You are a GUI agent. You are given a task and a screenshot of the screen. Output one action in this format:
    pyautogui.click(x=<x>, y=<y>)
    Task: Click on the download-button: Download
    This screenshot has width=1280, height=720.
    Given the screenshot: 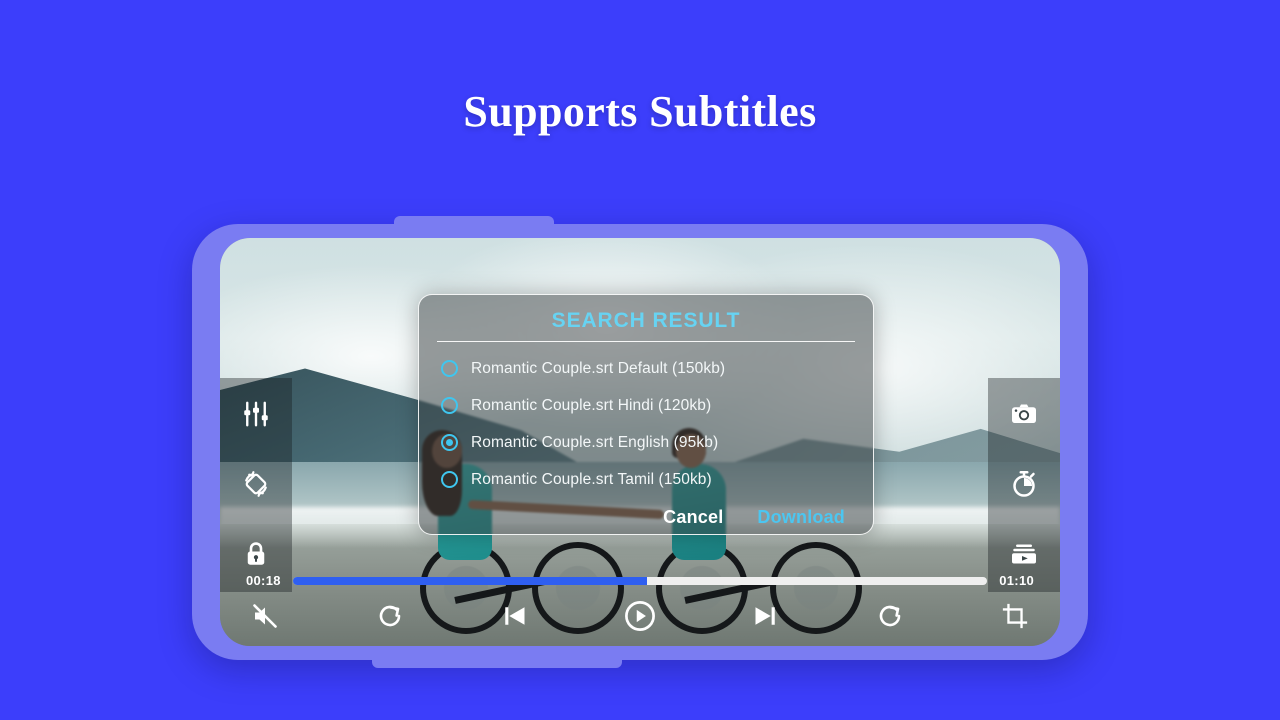 What is the action you would take?
    pyautogui.click(x=801, y=517)
    